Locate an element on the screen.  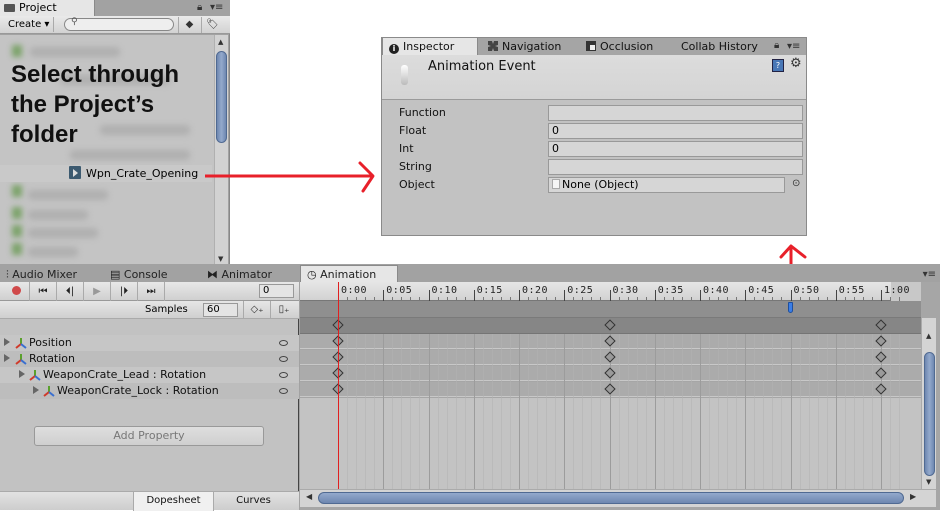
tab-console: ▤ Console is located at coordinates (139, 274).